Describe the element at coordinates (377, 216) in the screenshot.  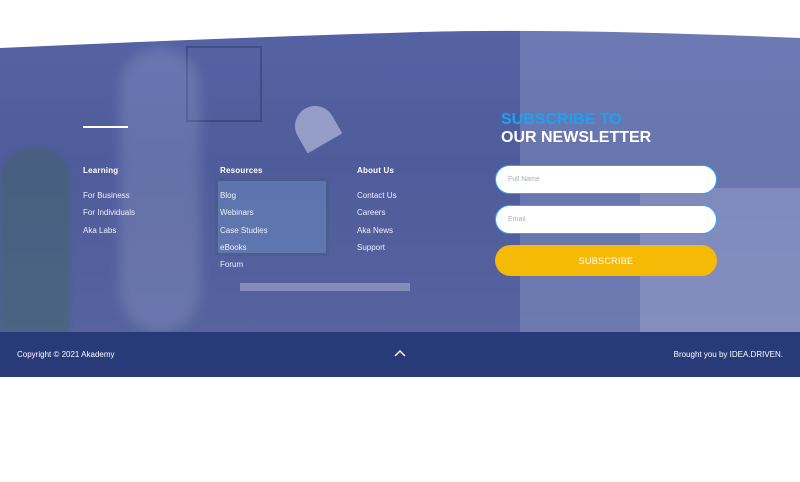
I see `link-careers: Careers` at that location.